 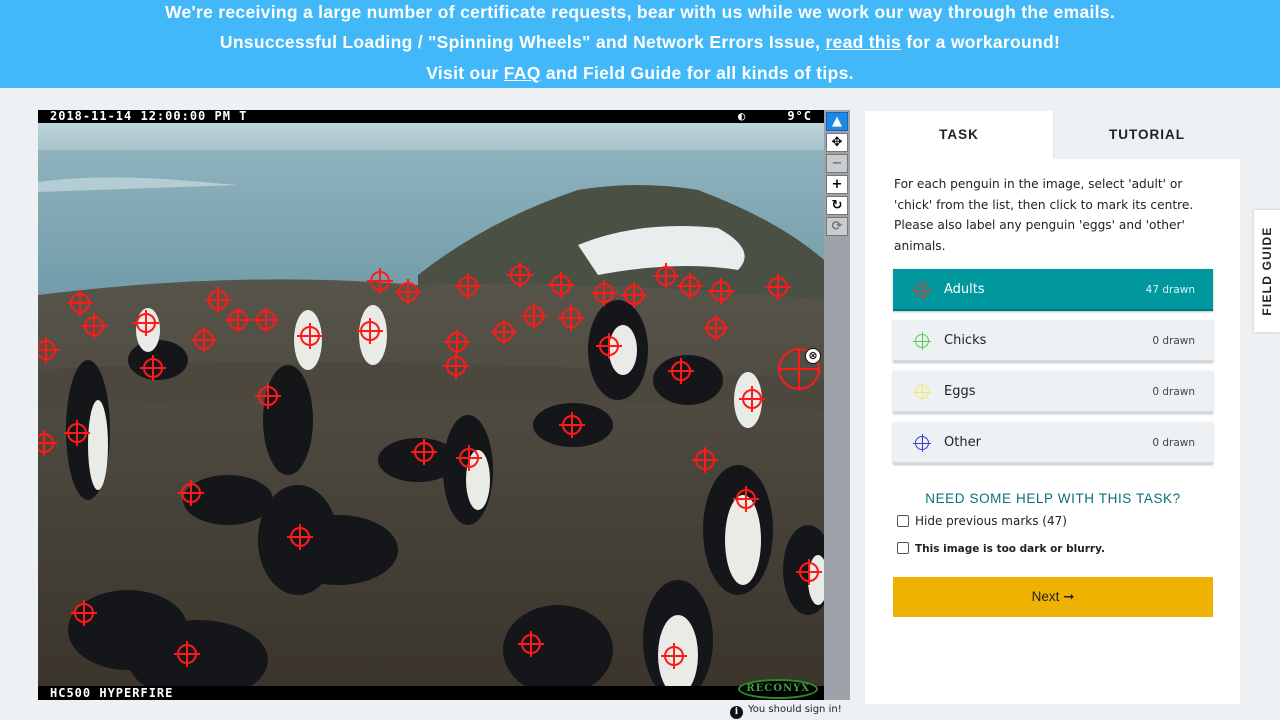 What do you see at coordinates (981, 42) in the screenshot?
I see `banner-text: for a workaround!` at bounding box center [981, 42].